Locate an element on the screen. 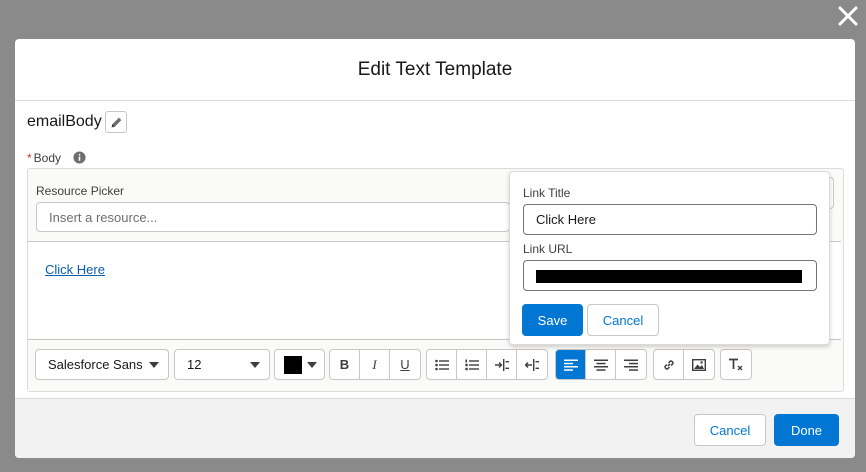 The width and height of the screenshot is (866, 472). redacted-url-value is located at coordinates (669, 276).